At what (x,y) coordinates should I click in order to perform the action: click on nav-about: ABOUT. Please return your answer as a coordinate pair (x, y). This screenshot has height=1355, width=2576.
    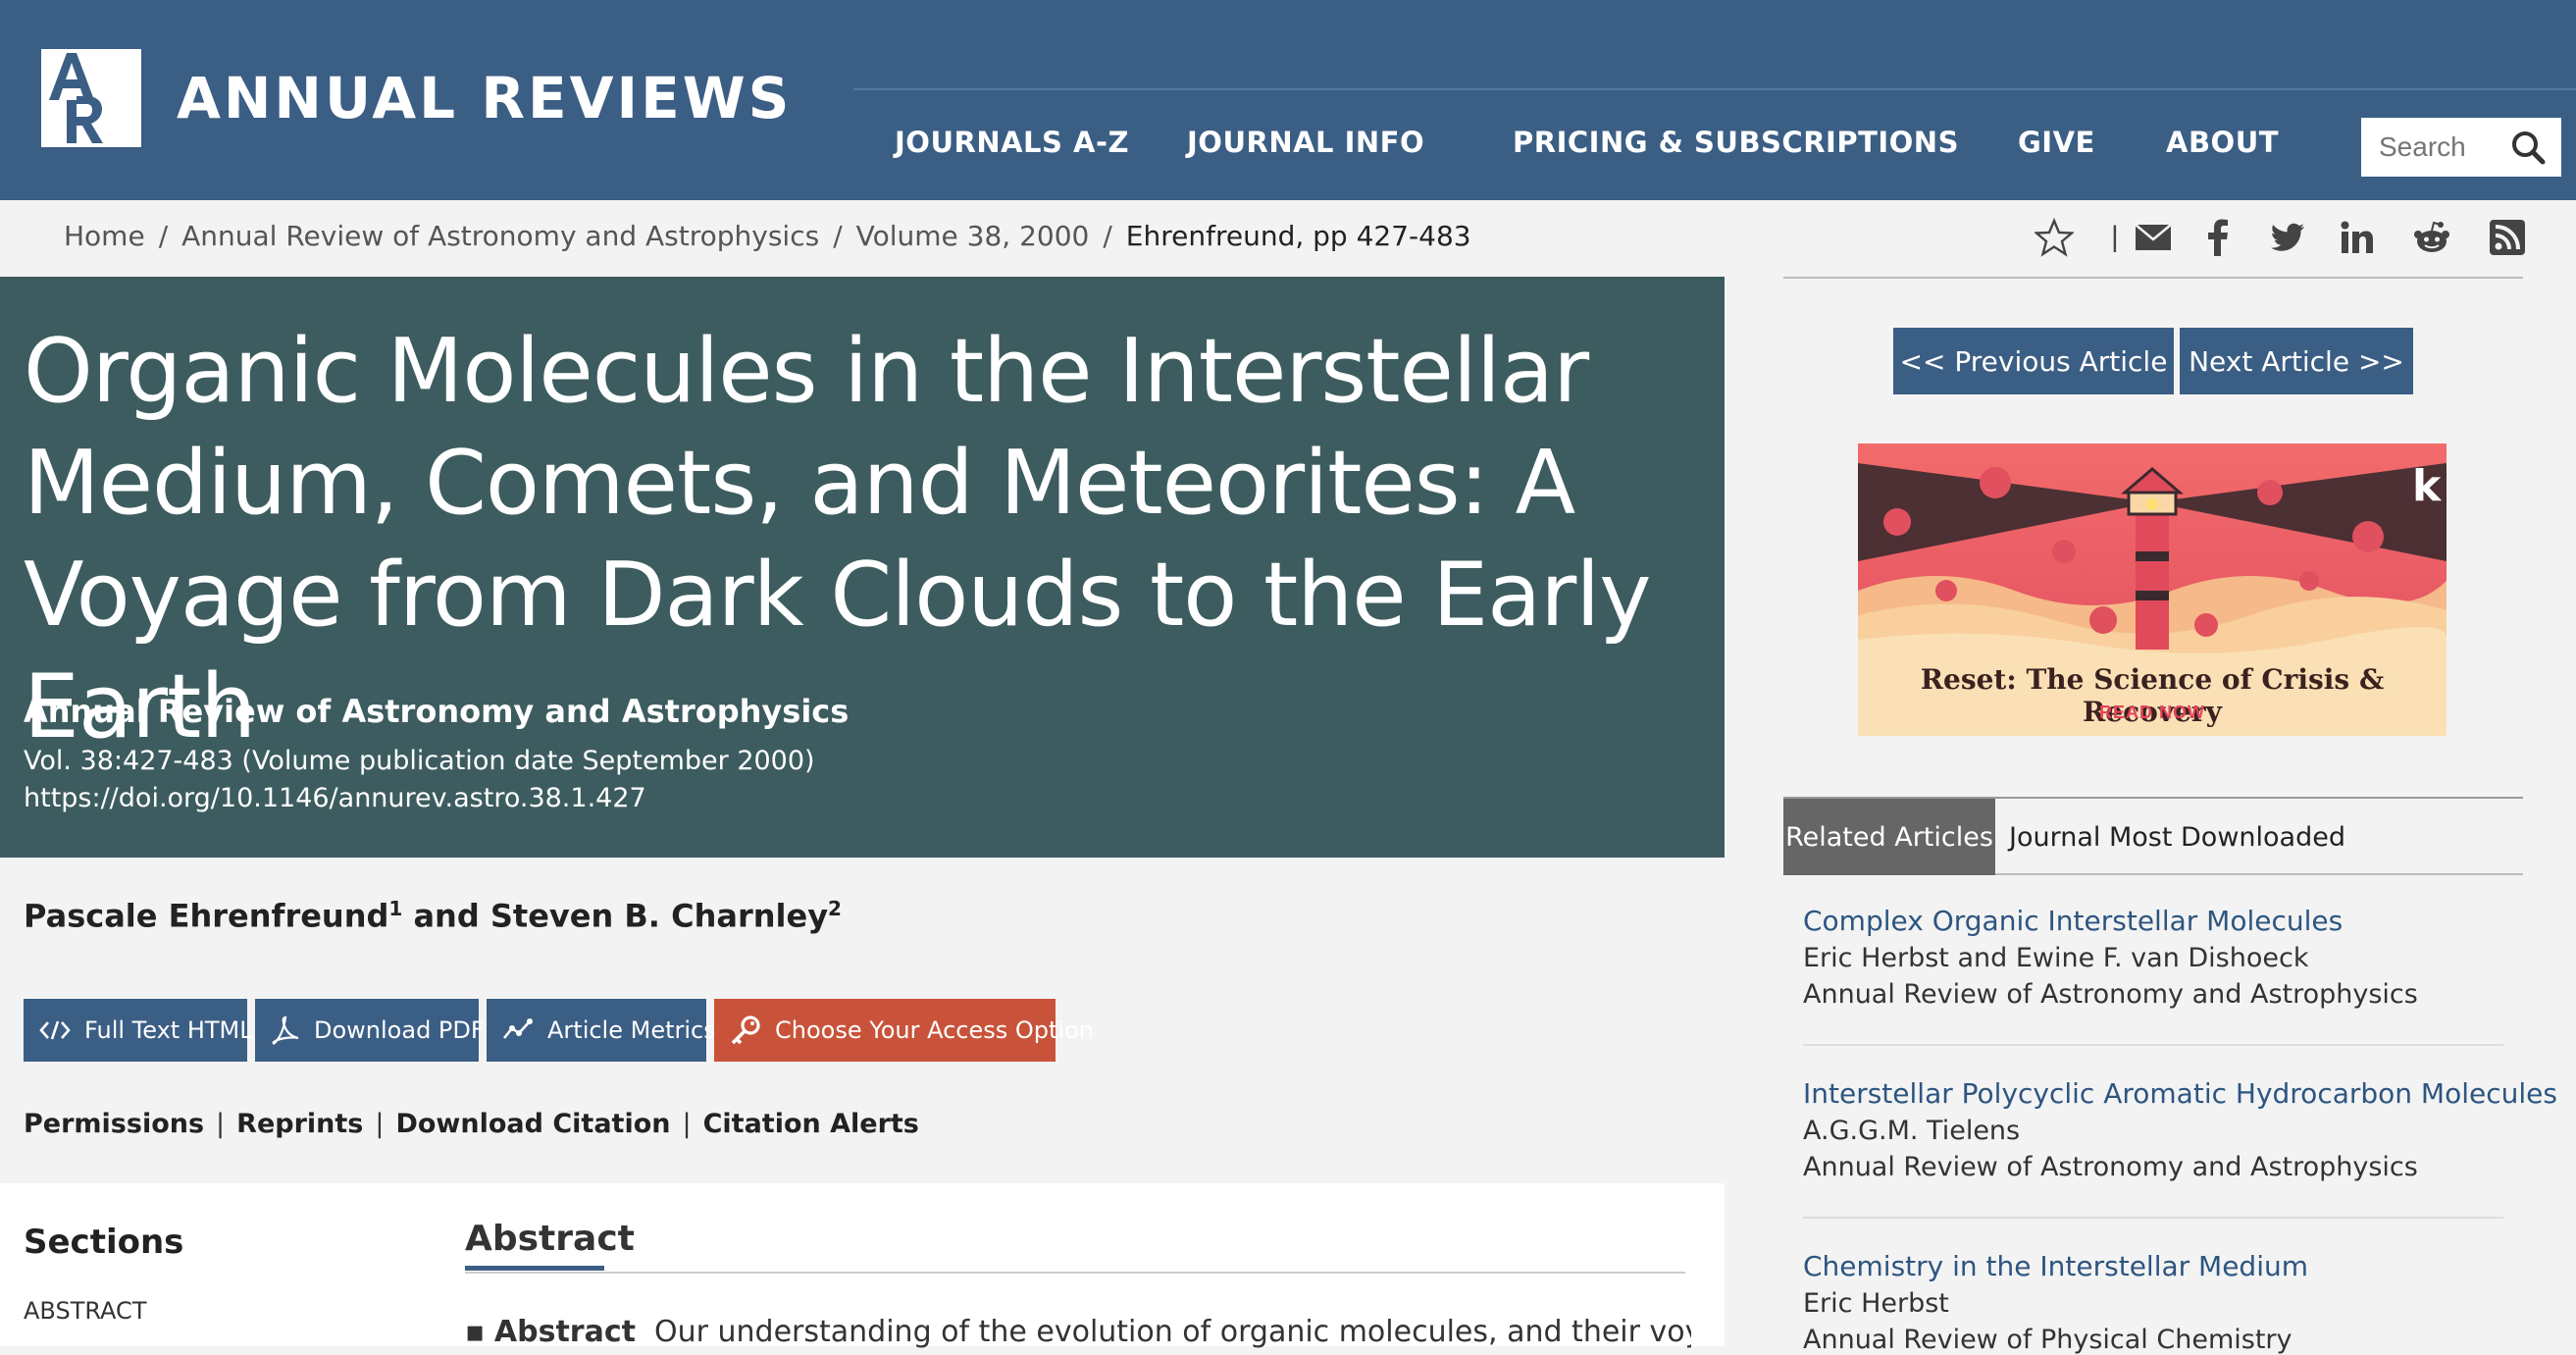
    Looking at the image, I should click on (2222, 147).